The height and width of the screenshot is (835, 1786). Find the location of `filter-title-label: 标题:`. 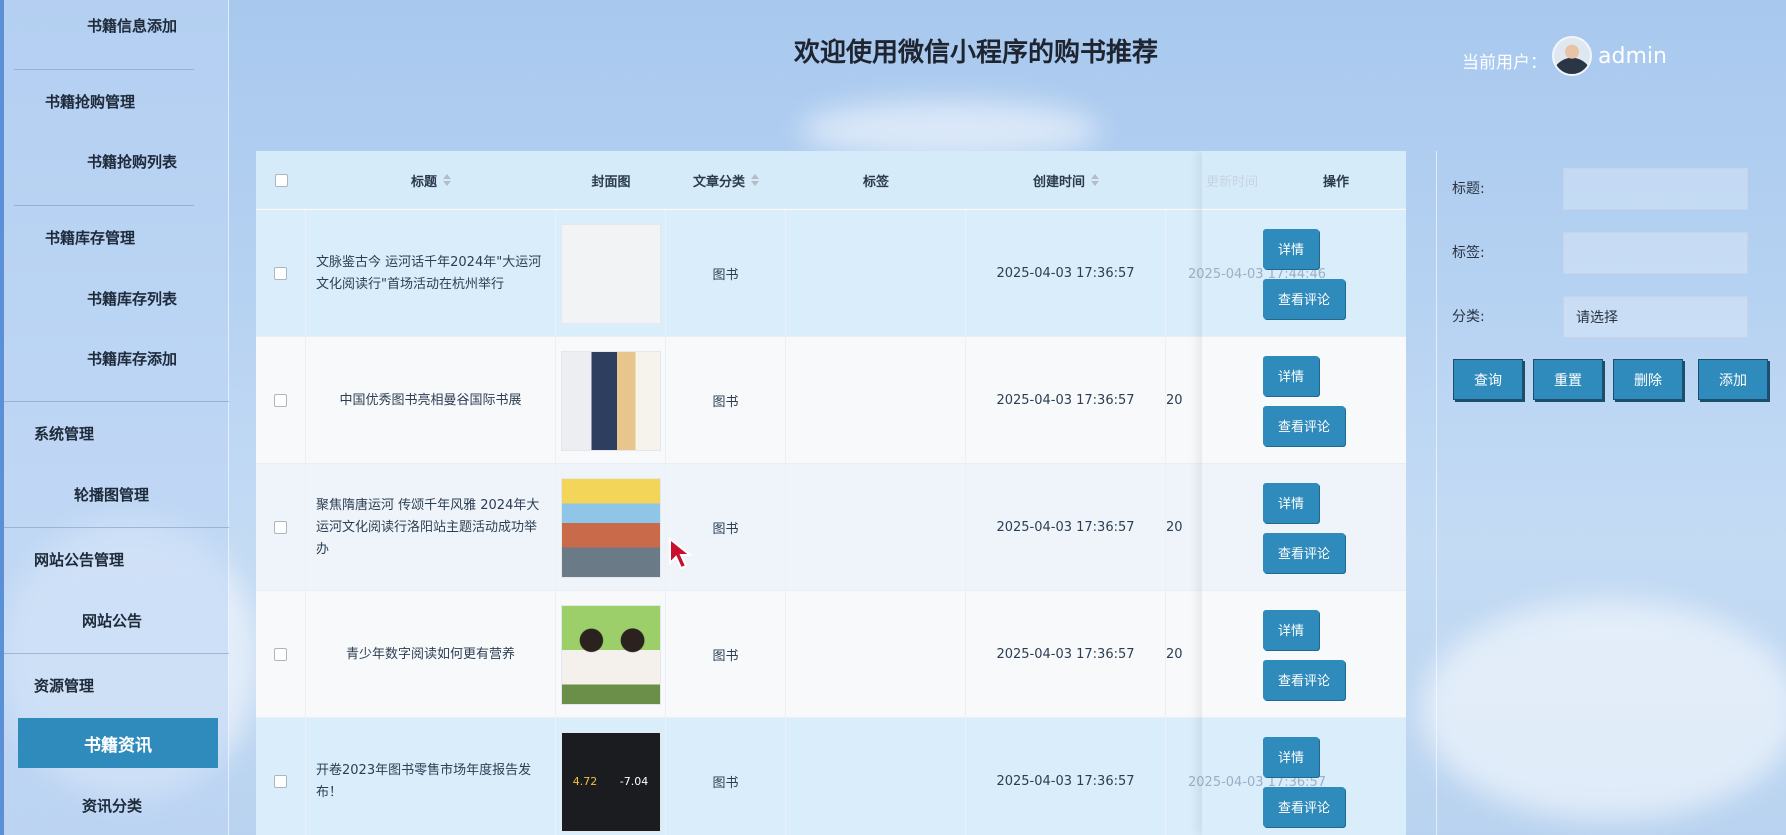

filter-title-label: 标题: is located at coordinates (1468, 189).